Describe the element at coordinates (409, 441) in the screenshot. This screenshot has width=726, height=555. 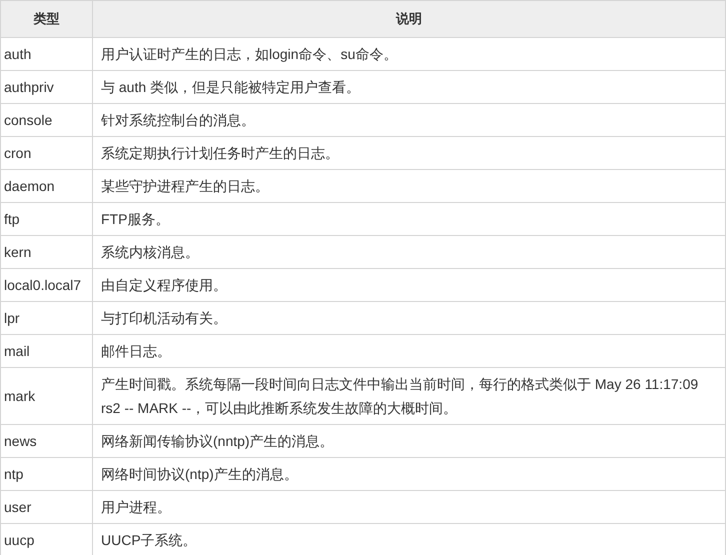
I see `table-cell: 网络新闻传输协议(nntp)产生的消息。` at that location.